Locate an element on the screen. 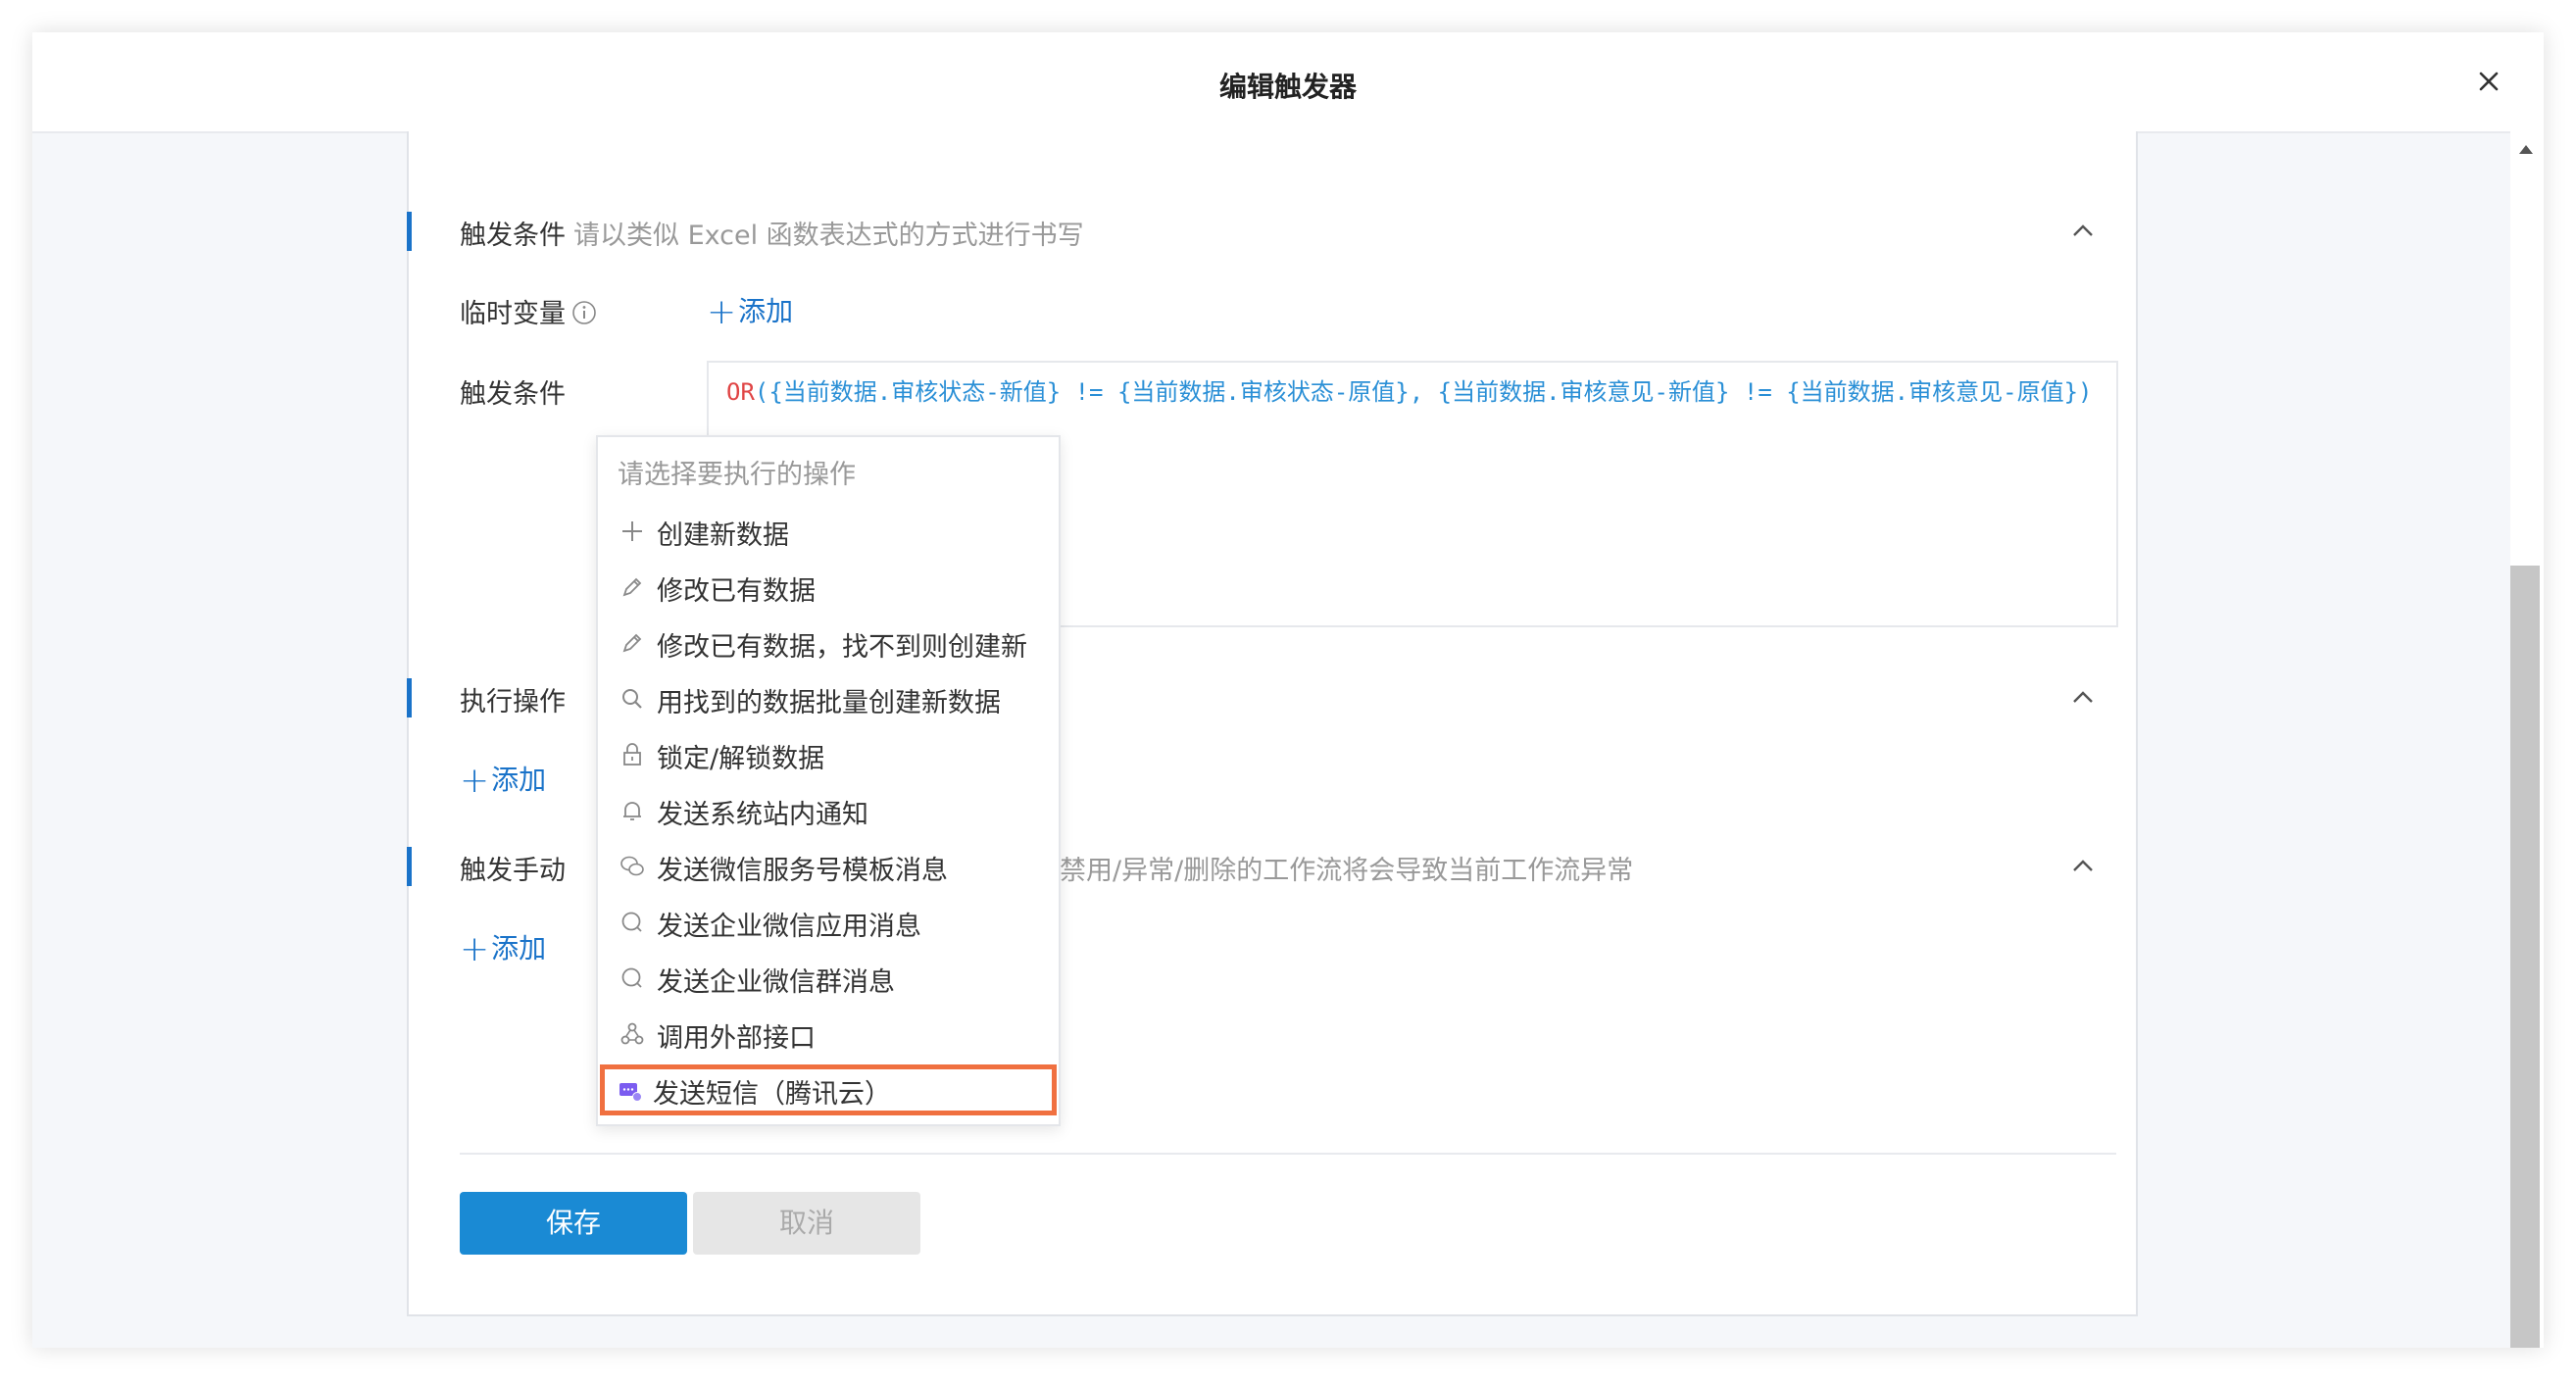  expression-keyword: OR is located at coordinates (740, 392).